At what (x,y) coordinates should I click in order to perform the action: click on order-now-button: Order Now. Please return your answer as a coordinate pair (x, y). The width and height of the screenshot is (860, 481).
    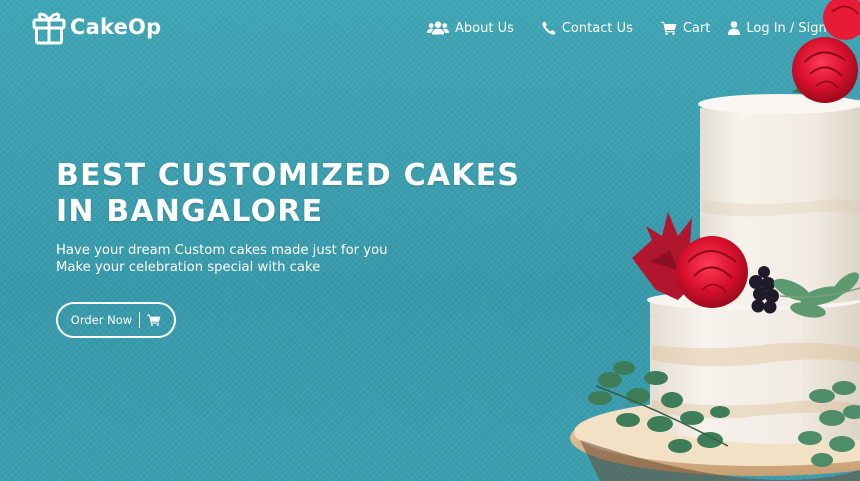
    Looking at the image, I should click on (116, 320).